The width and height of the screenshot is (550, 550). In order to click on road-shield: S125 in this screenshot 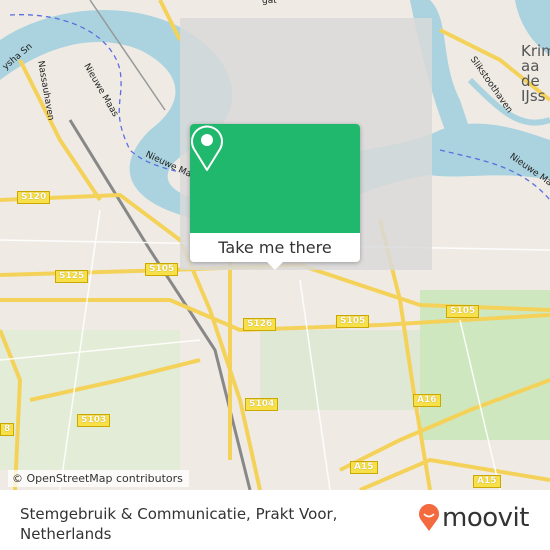, I will do `click(72, 276)`.